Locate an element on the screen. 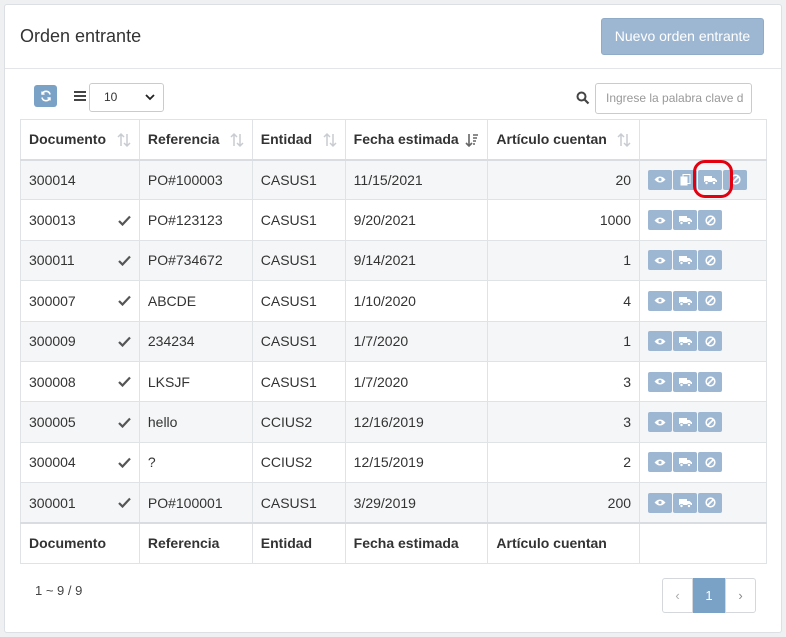 The width and height of the screenshot is (786, 637). search-input: Ingrese la palabra clave d is located at coordinates (673, 98).